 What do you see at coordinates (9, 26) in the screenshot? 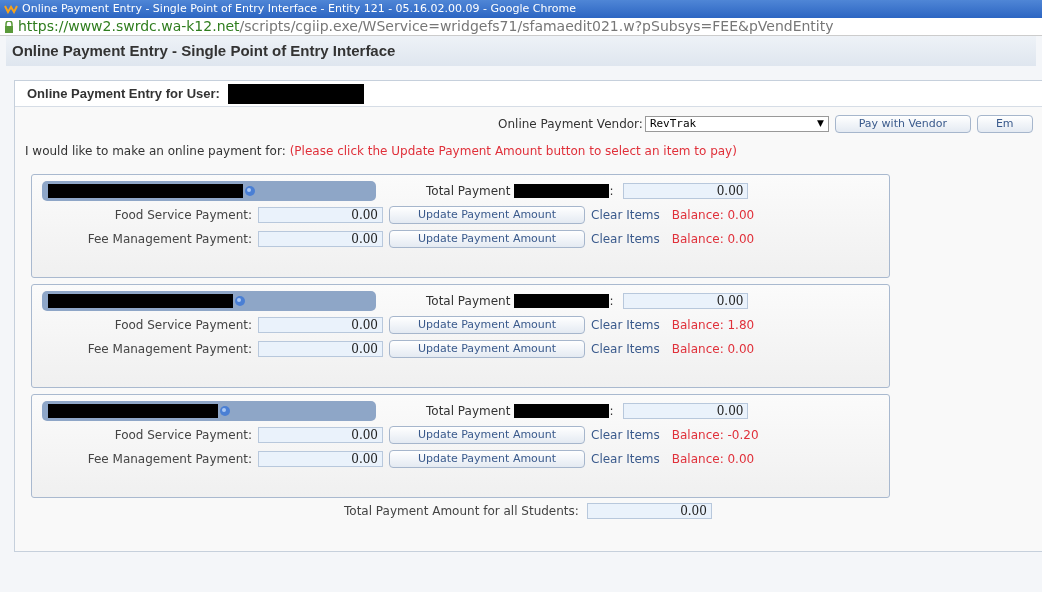
I see `lock-icon` at bounding box center [9, 26].